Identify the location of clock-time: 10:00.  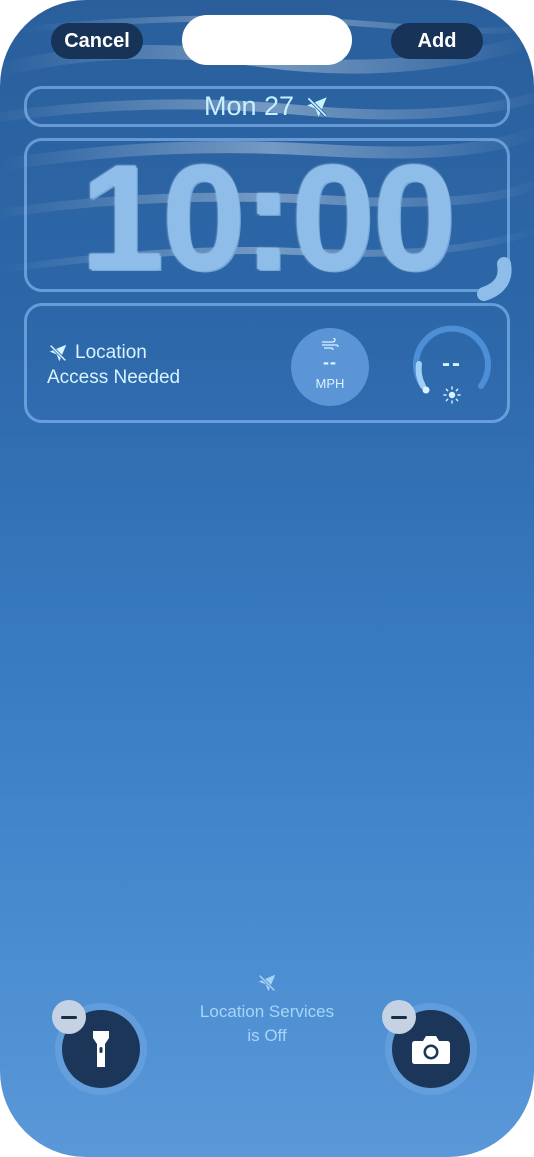
(268, 217).